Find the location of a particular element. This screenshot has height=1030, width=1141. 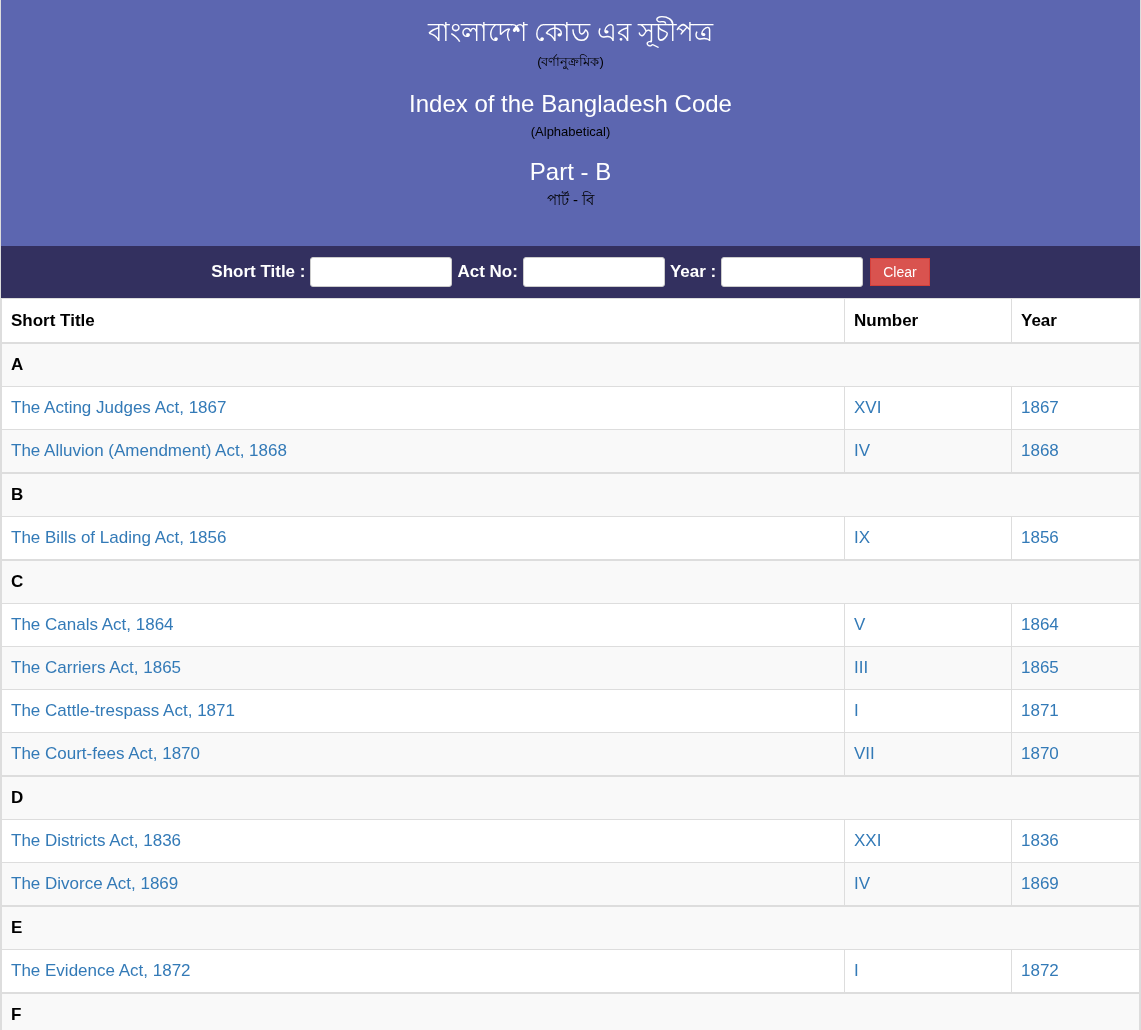

act-title-link: The Acting Judges Act, 1867 is located at coordinates (423, 408).